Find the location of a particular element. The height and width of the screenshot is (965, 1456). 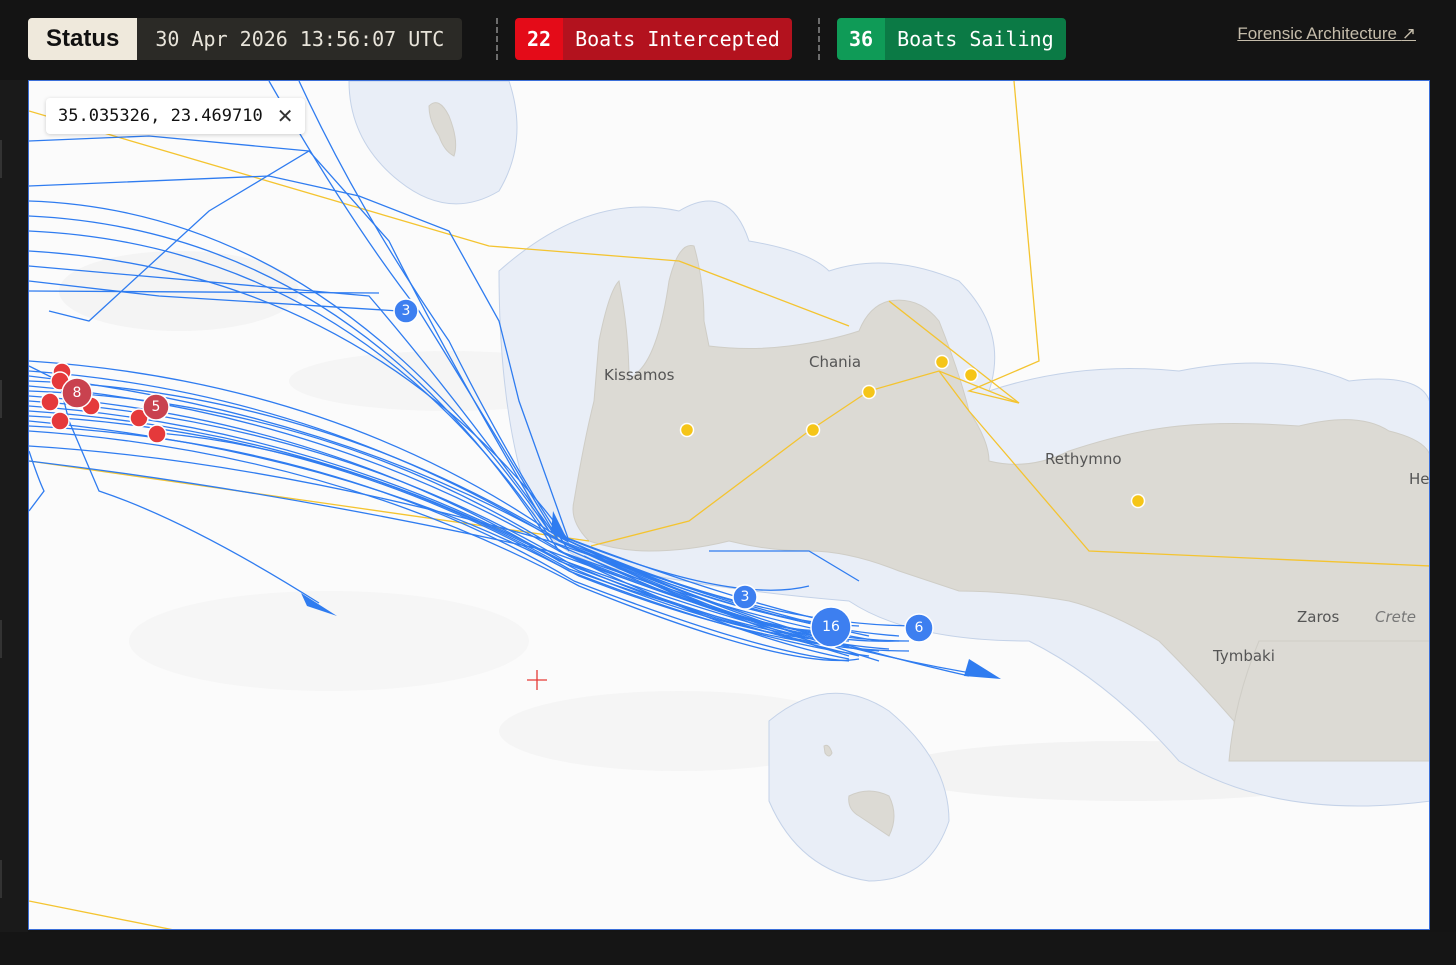

coordinate-readout: 35.035326, 23.469710 ✕ is located at coordinates (176, 116).